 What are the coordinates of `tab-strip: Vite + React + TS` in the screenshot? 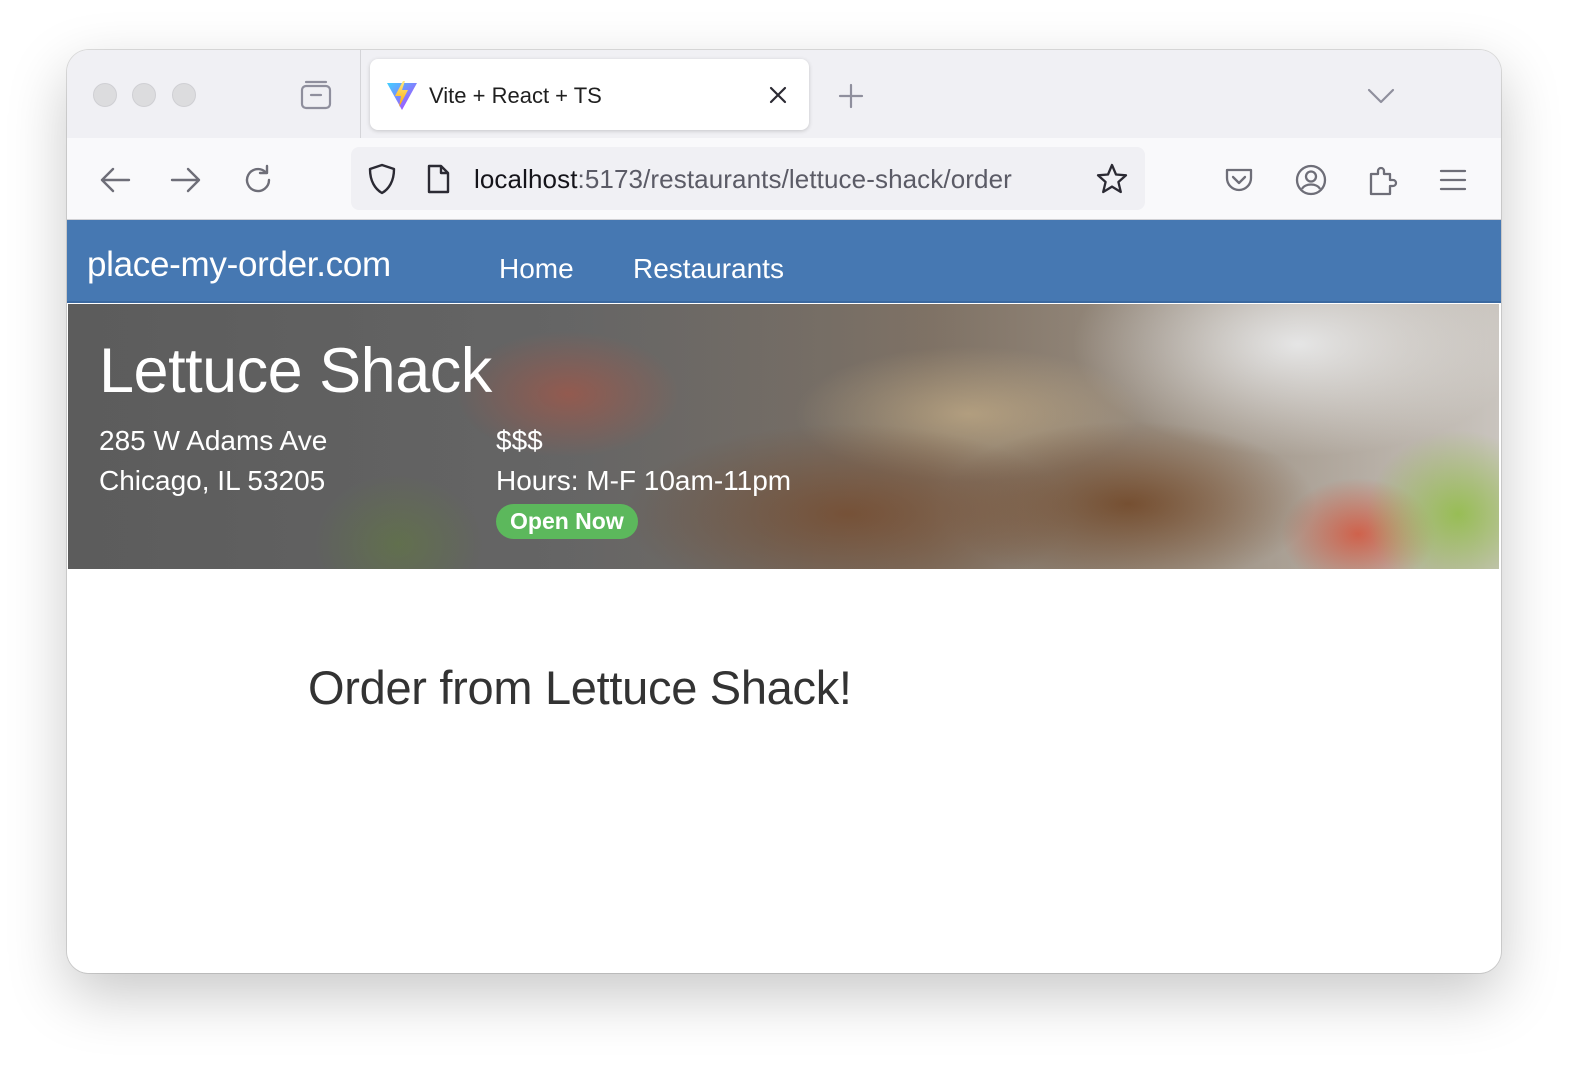 It's located at (784, 94).